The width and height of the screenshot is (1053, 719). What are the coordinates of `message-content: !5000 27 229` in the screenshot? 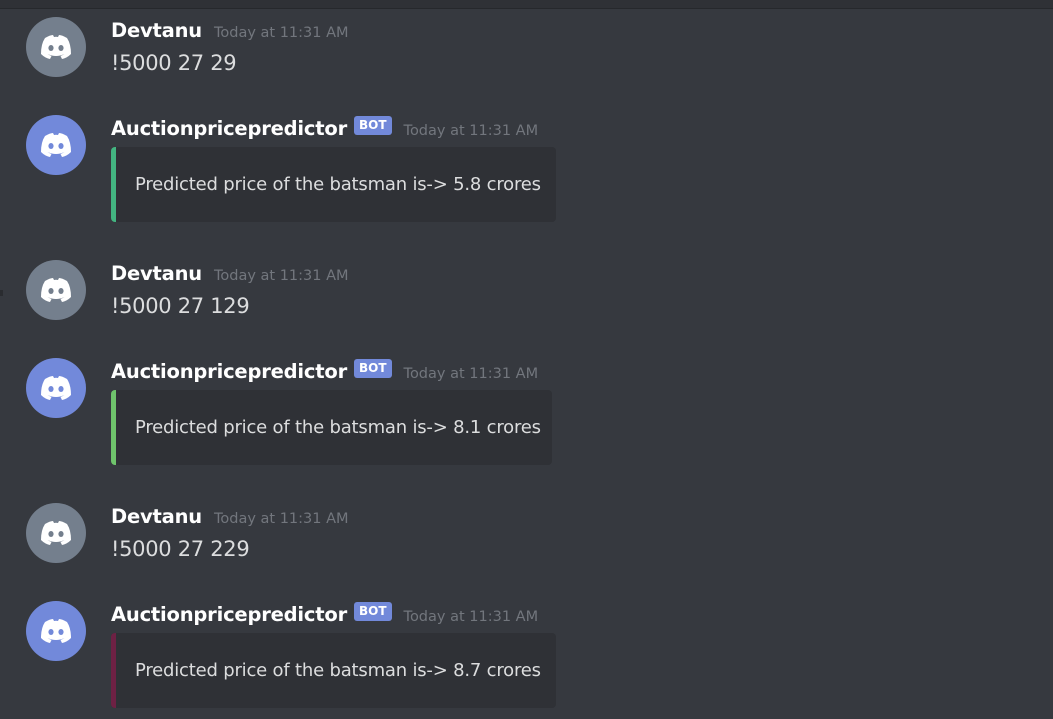 It's located at (180, 549).